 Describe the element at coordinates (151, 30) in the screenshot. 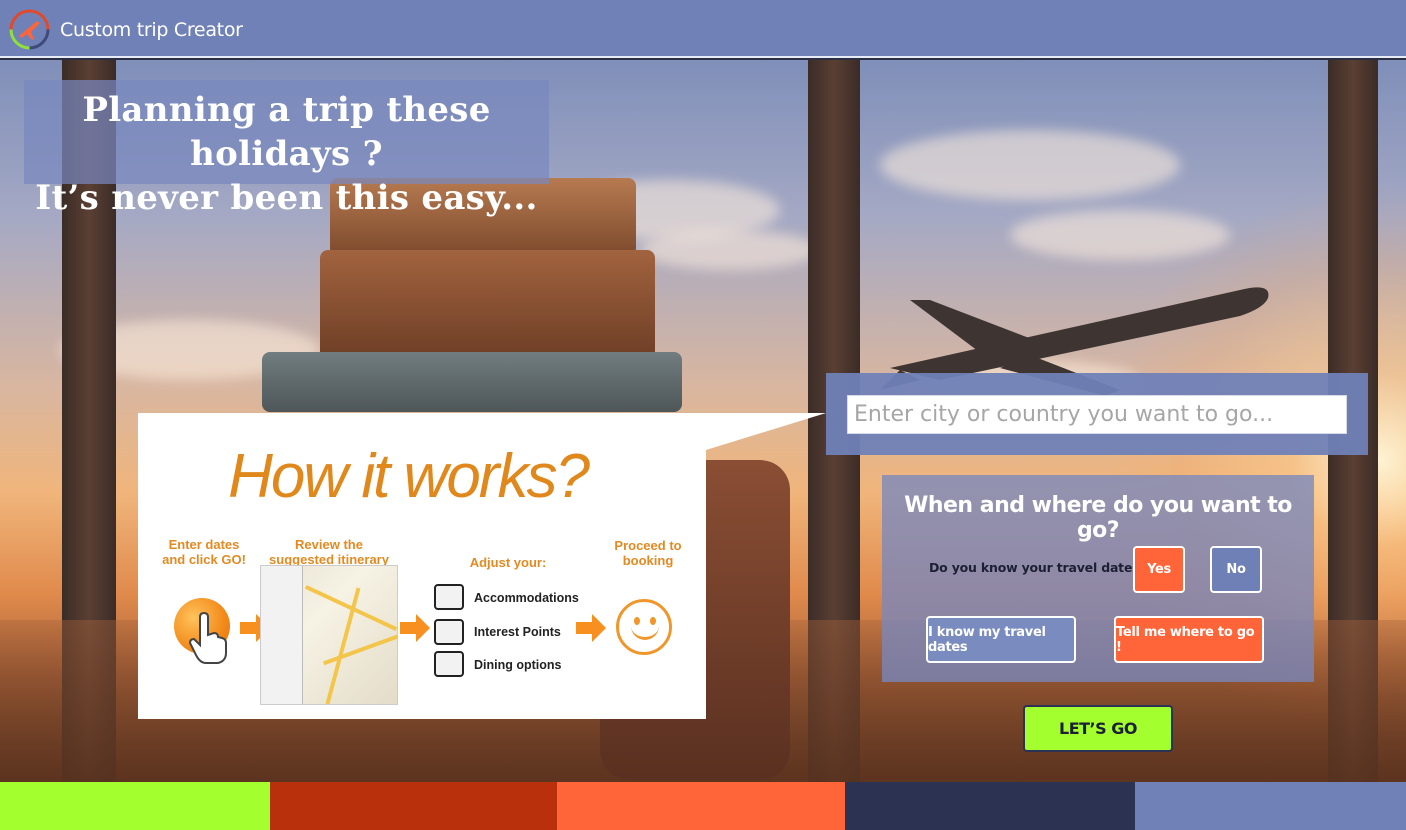

I see `brand-title: Custom trip Creator` at that location.